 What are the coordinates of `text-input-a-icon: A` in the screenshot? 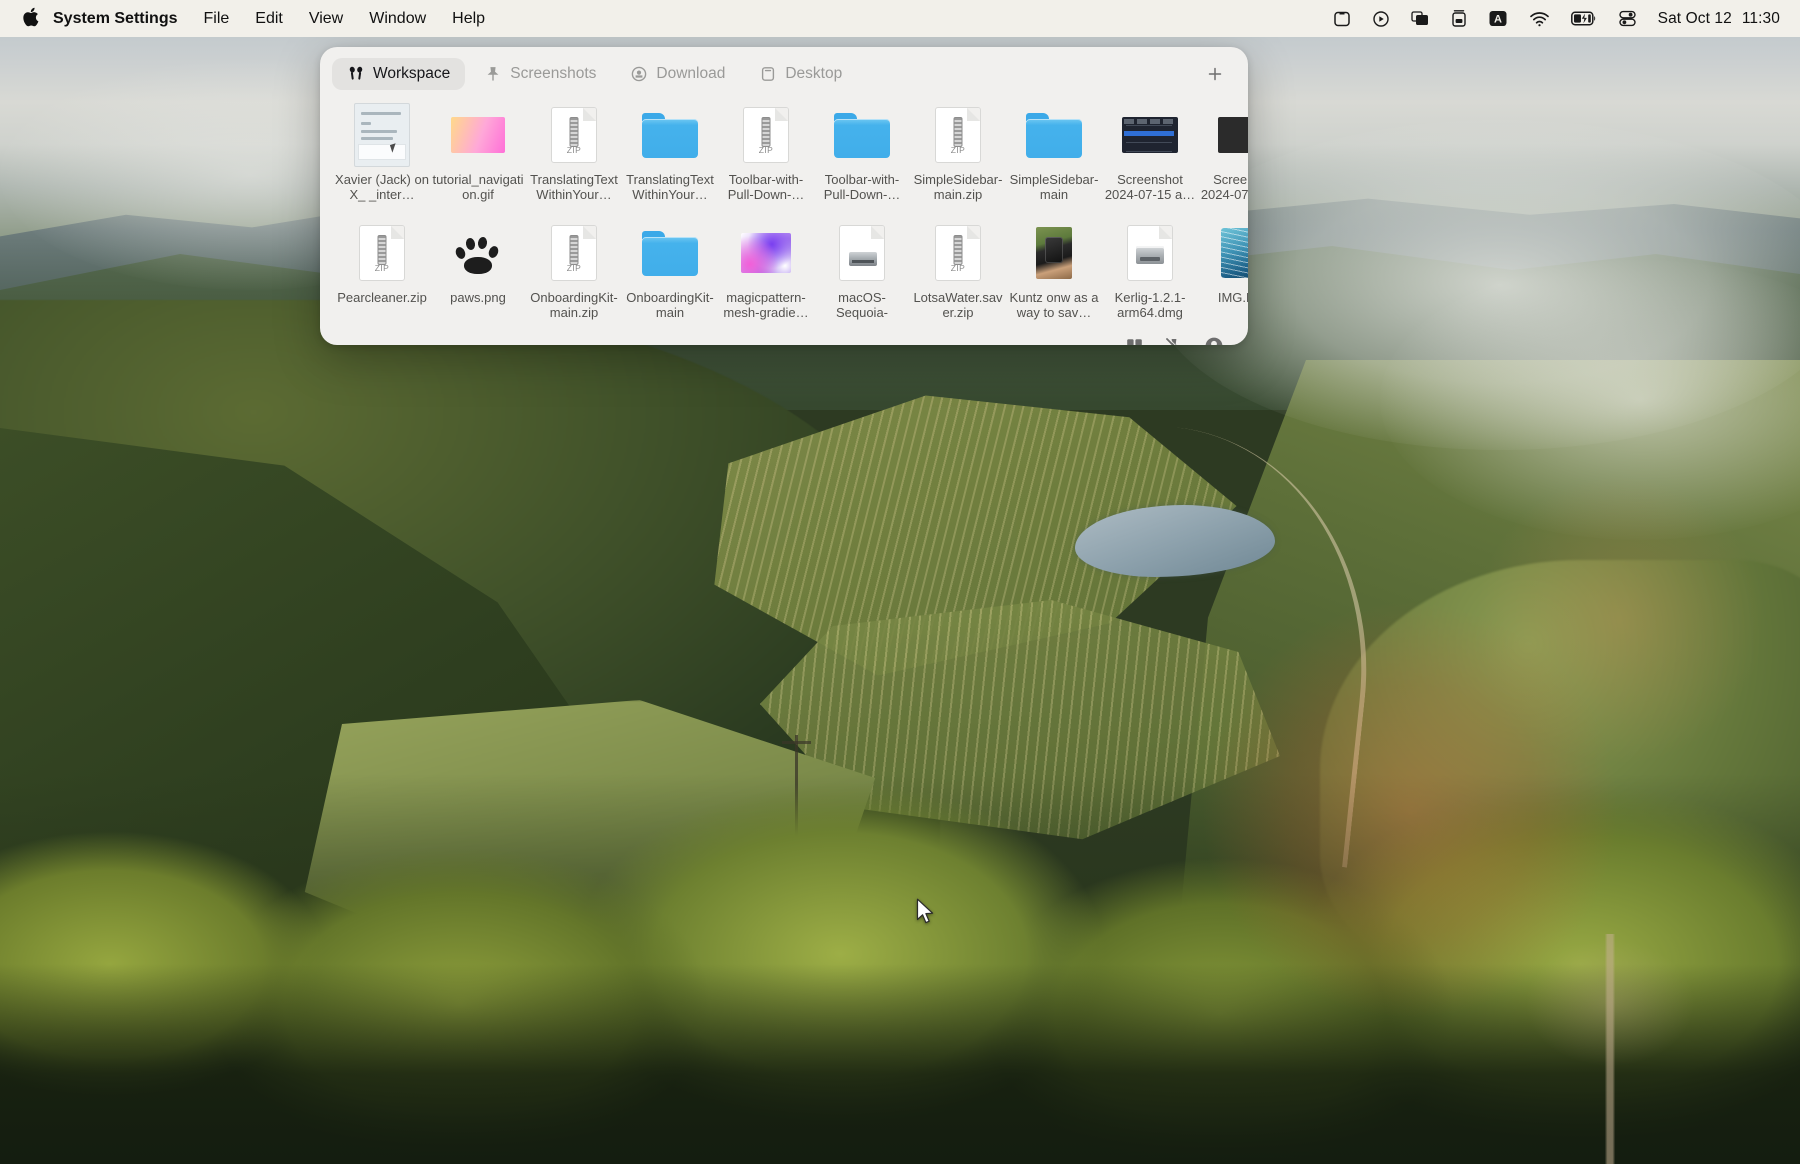 It's located at (1498, 18).